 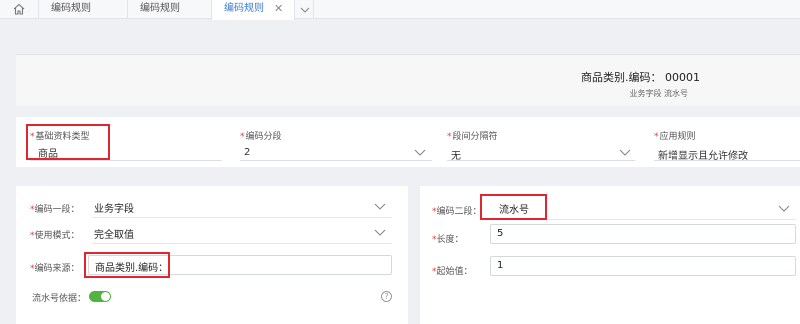 What do you see at coordinates (658, 93) in the screenshot?
I see `preview-sub-text: 业务字段 流水号` at bounding box center [658, 93].